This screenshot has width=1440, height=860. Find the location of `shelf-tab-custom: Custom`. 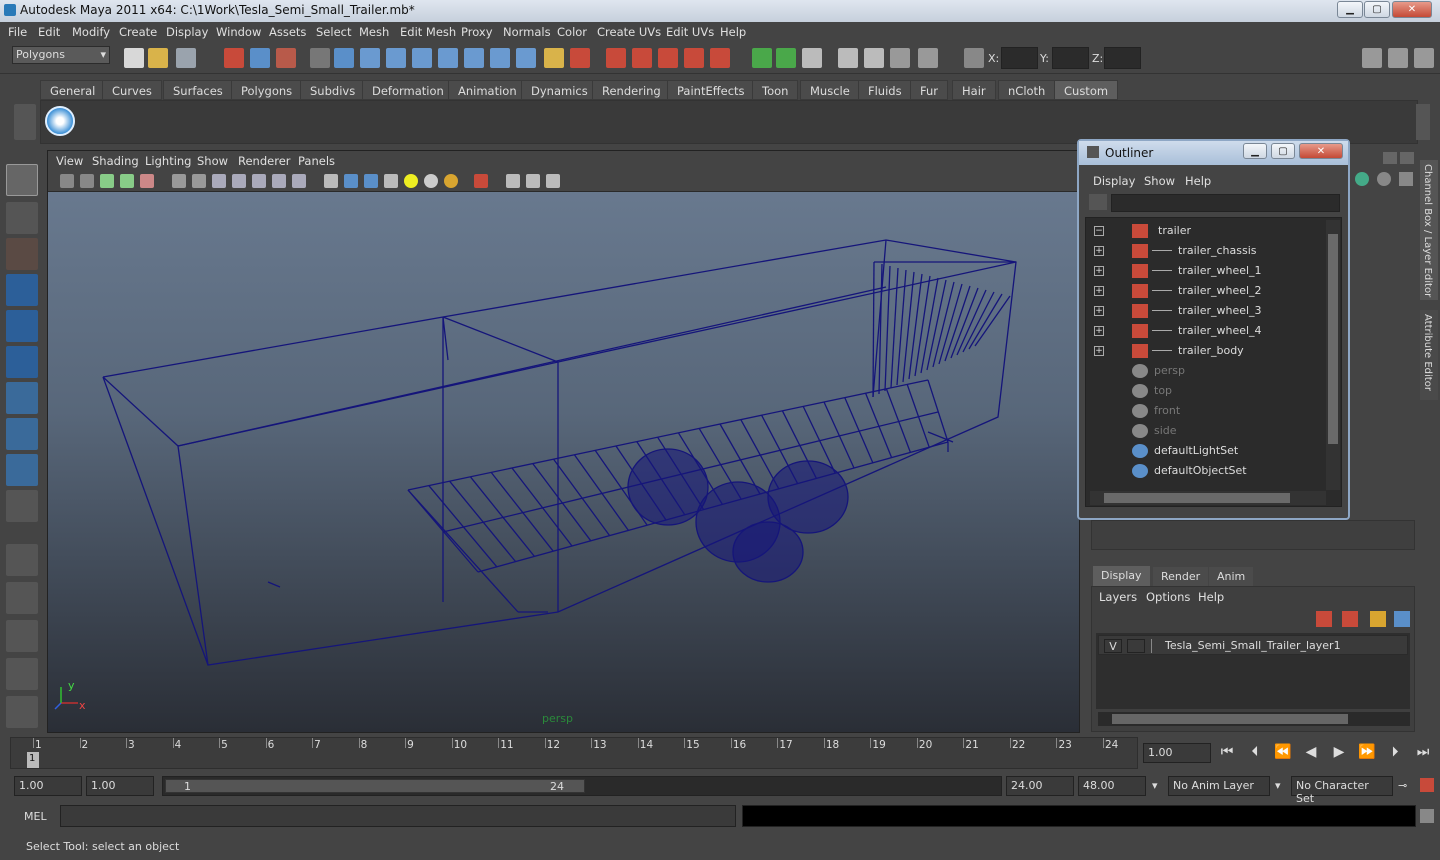

shelf-tab-custom: Custom is located at coordinates (1086, 90).